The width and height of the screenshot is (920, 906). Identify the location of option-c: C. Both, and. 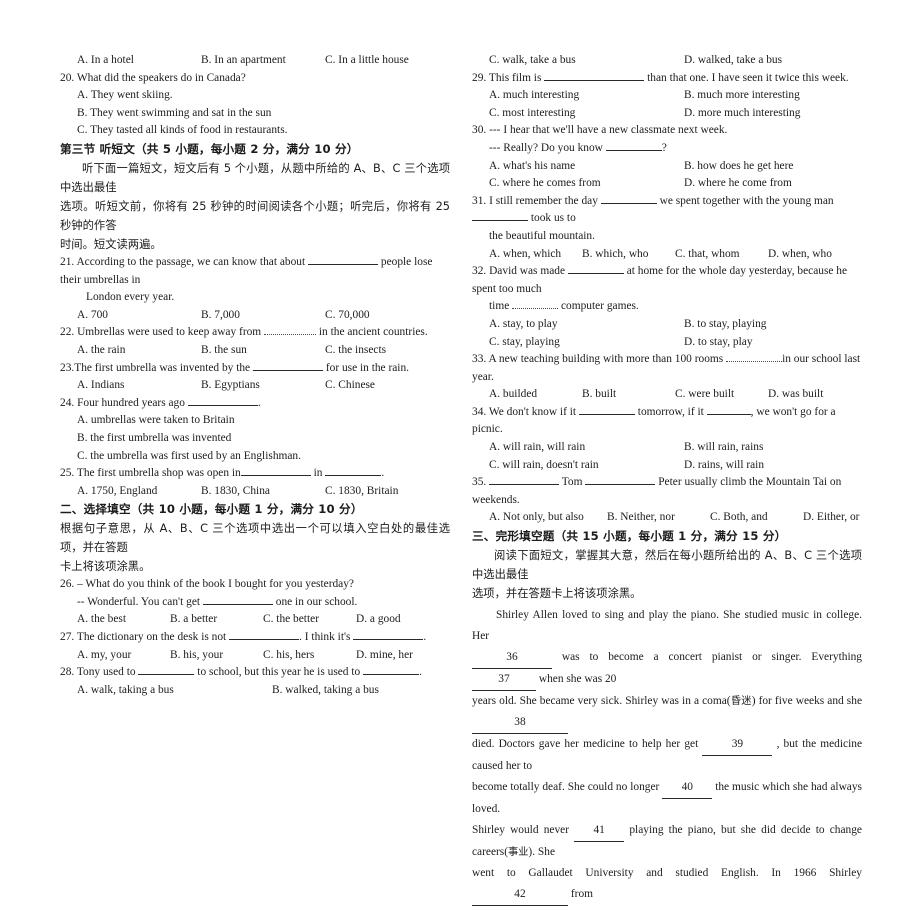
(739, 517).